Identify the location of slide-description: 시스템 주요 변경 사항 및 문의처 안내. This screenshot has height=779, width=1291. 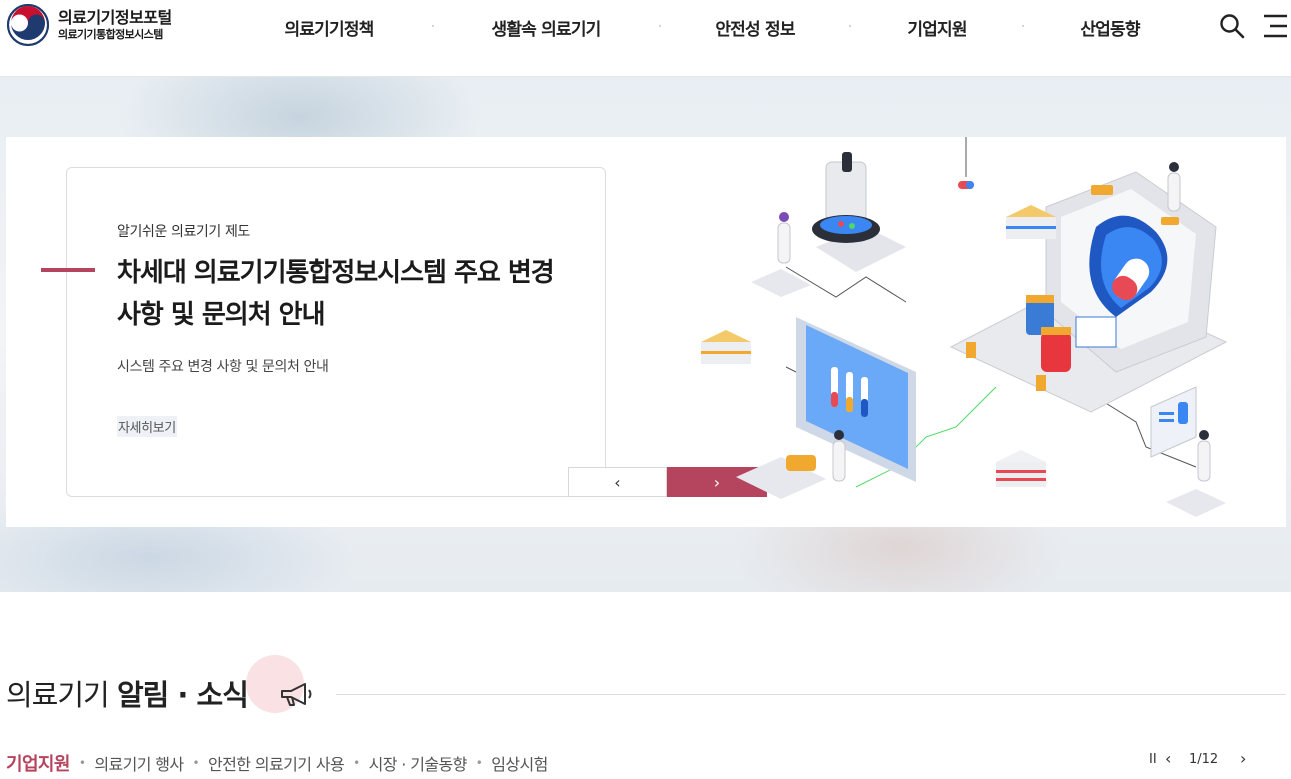
(223, 367).